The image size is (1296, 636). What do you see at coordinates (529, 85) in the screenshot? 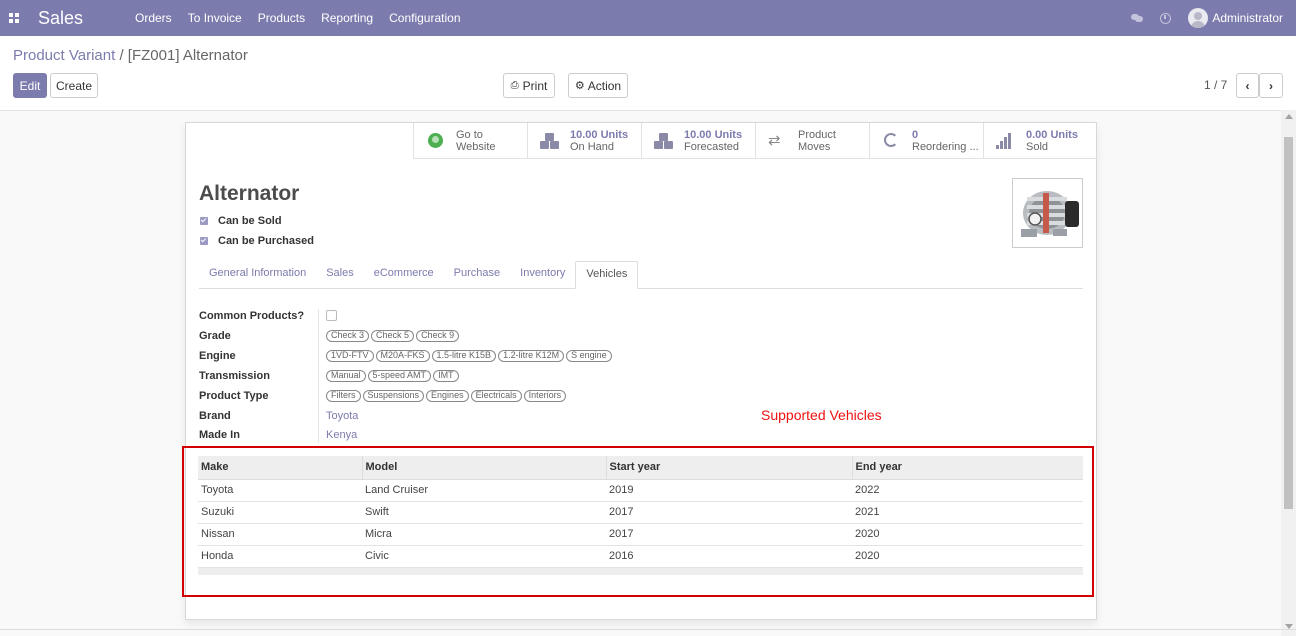
I see `print-button: ⎙ Print` at bounding box center [529, 85].